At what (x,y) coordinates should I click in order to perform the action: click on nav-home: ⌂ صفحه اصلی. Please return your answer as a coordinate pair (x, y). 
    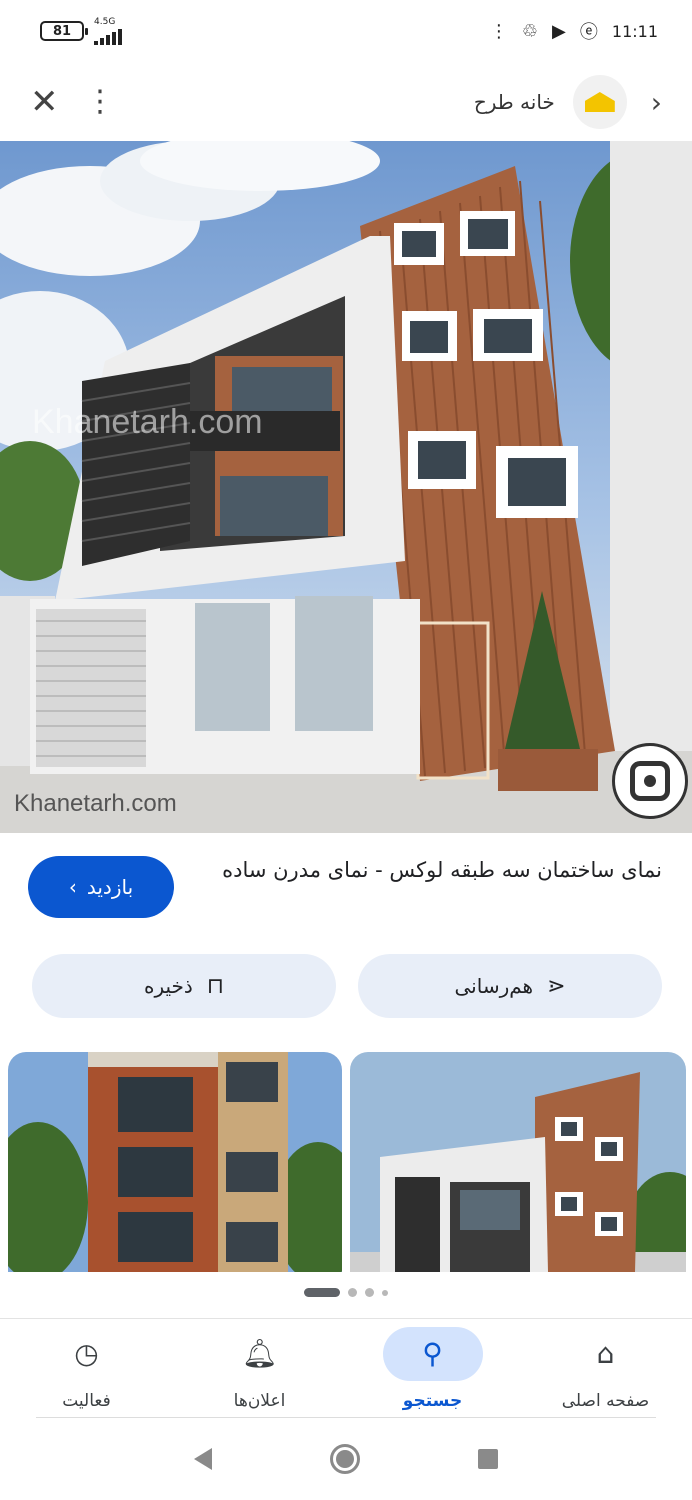
    Looking at the image, I should click on (605, 1368).